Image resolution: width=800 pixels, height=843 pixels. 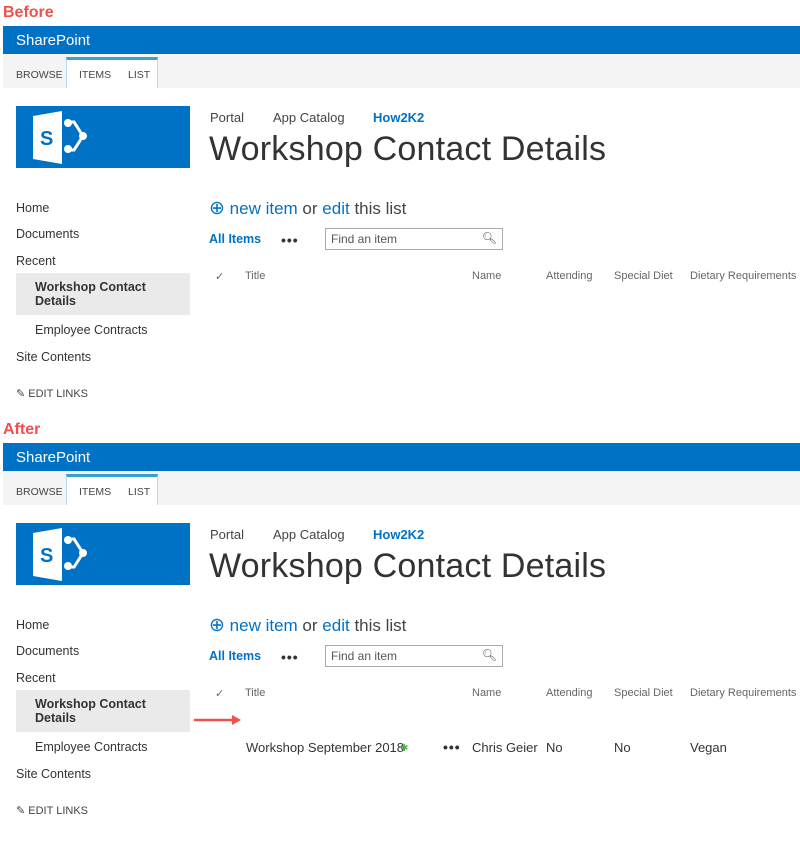 What do you see at coordinates (554, 747) in the screenshot?
I see `row-attending: No` at bounding box center [554, 747].